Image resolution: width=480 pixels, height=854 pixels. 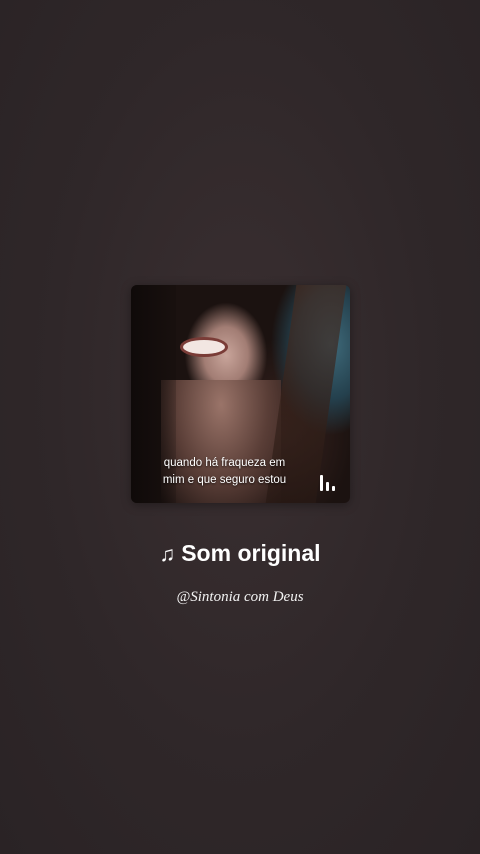 What do you see at coordinates (328, 483) in the screenshot?
I see `audio-bars-icon` at bounding box center [328, 483].